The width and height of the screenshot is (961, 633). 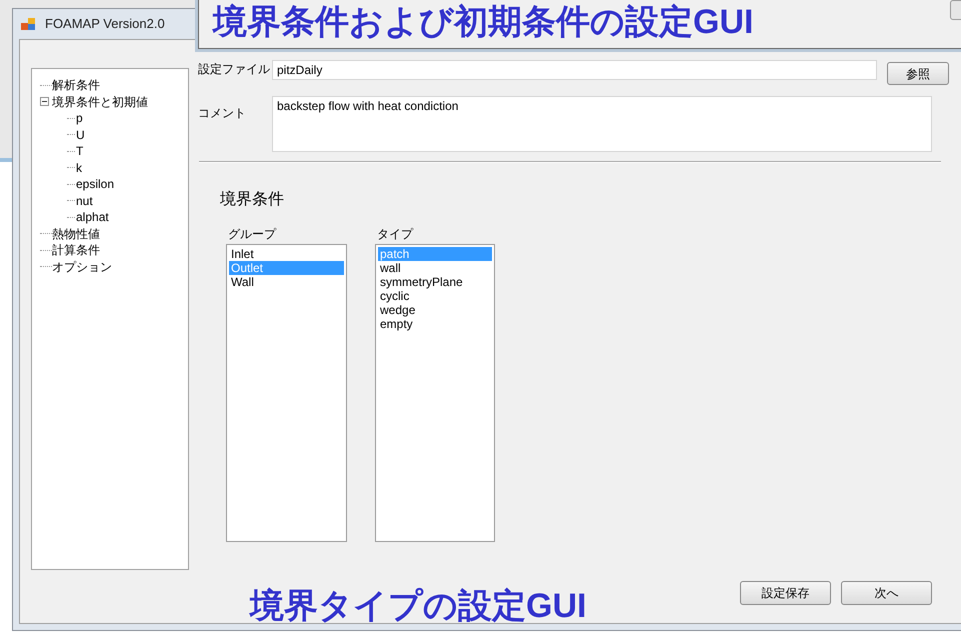 I want to click on section-title: 境界条件, so click(x=252, y=200).